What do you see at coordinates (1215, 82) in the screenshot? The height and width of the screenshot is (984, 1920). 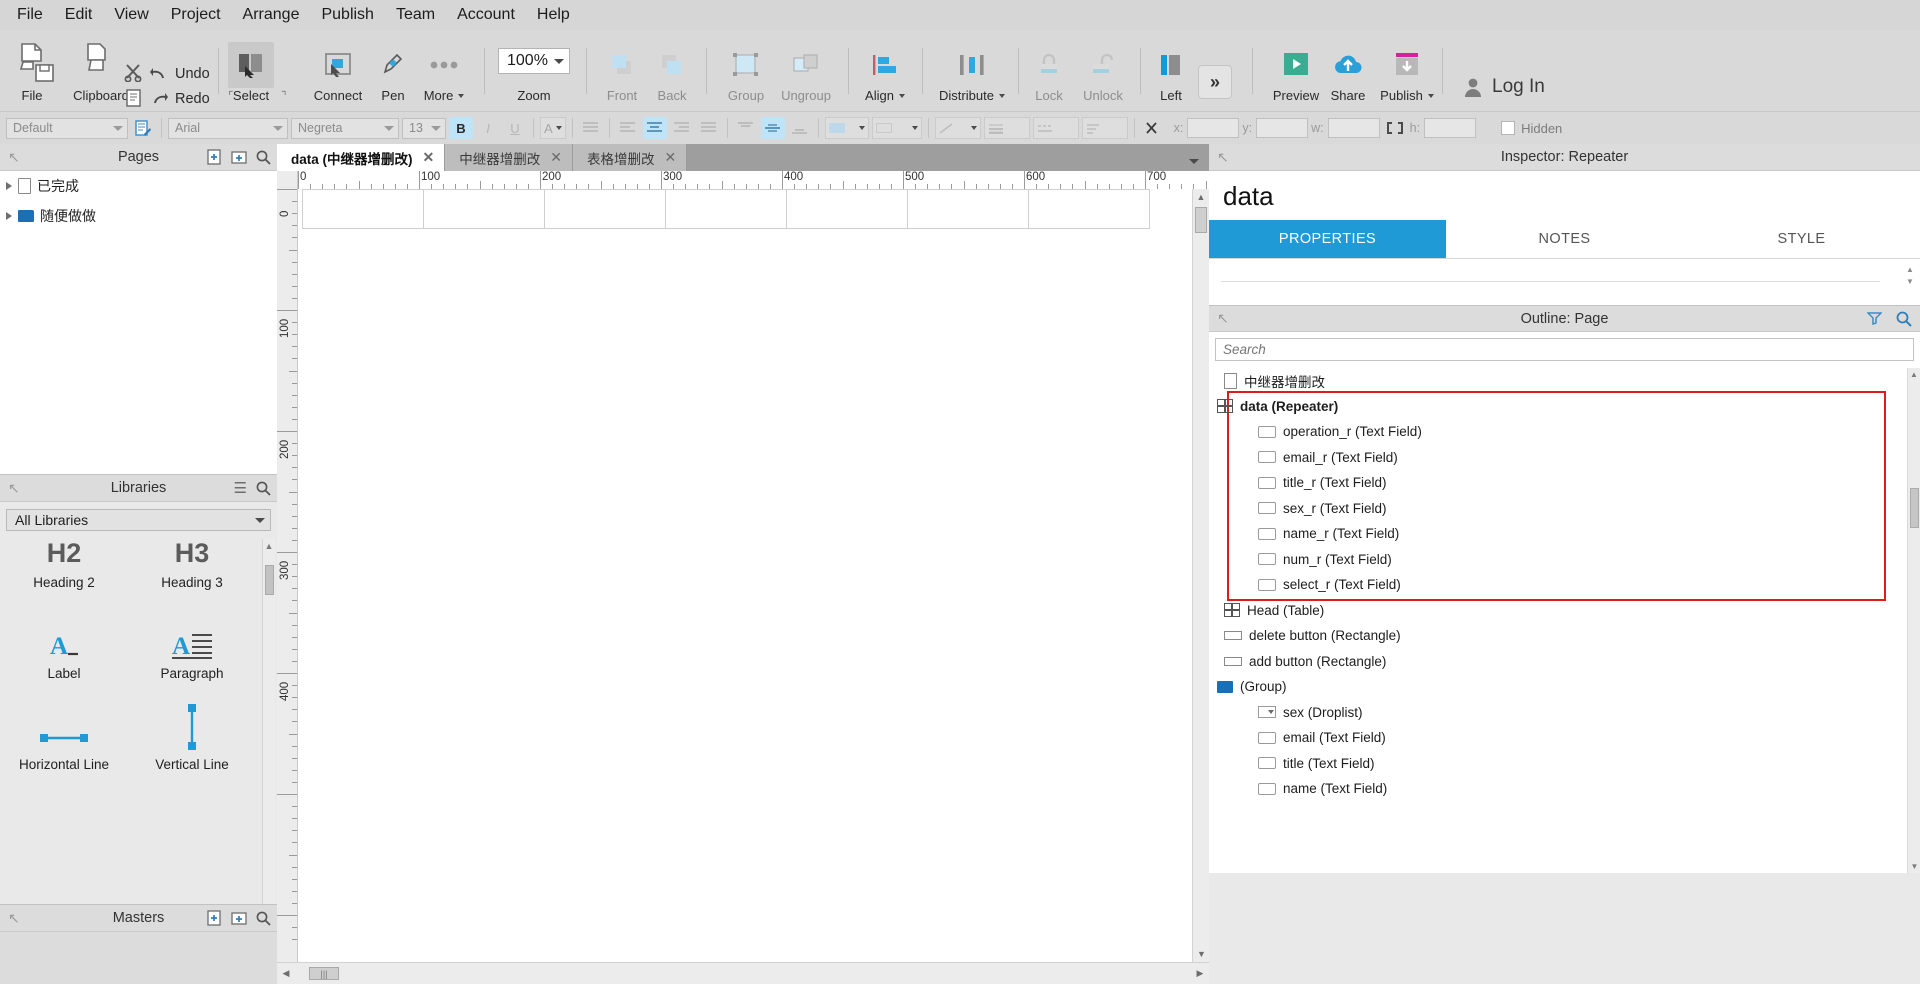 I see `double-chevron-right-icon: »` at bounding box center [1215, 82].